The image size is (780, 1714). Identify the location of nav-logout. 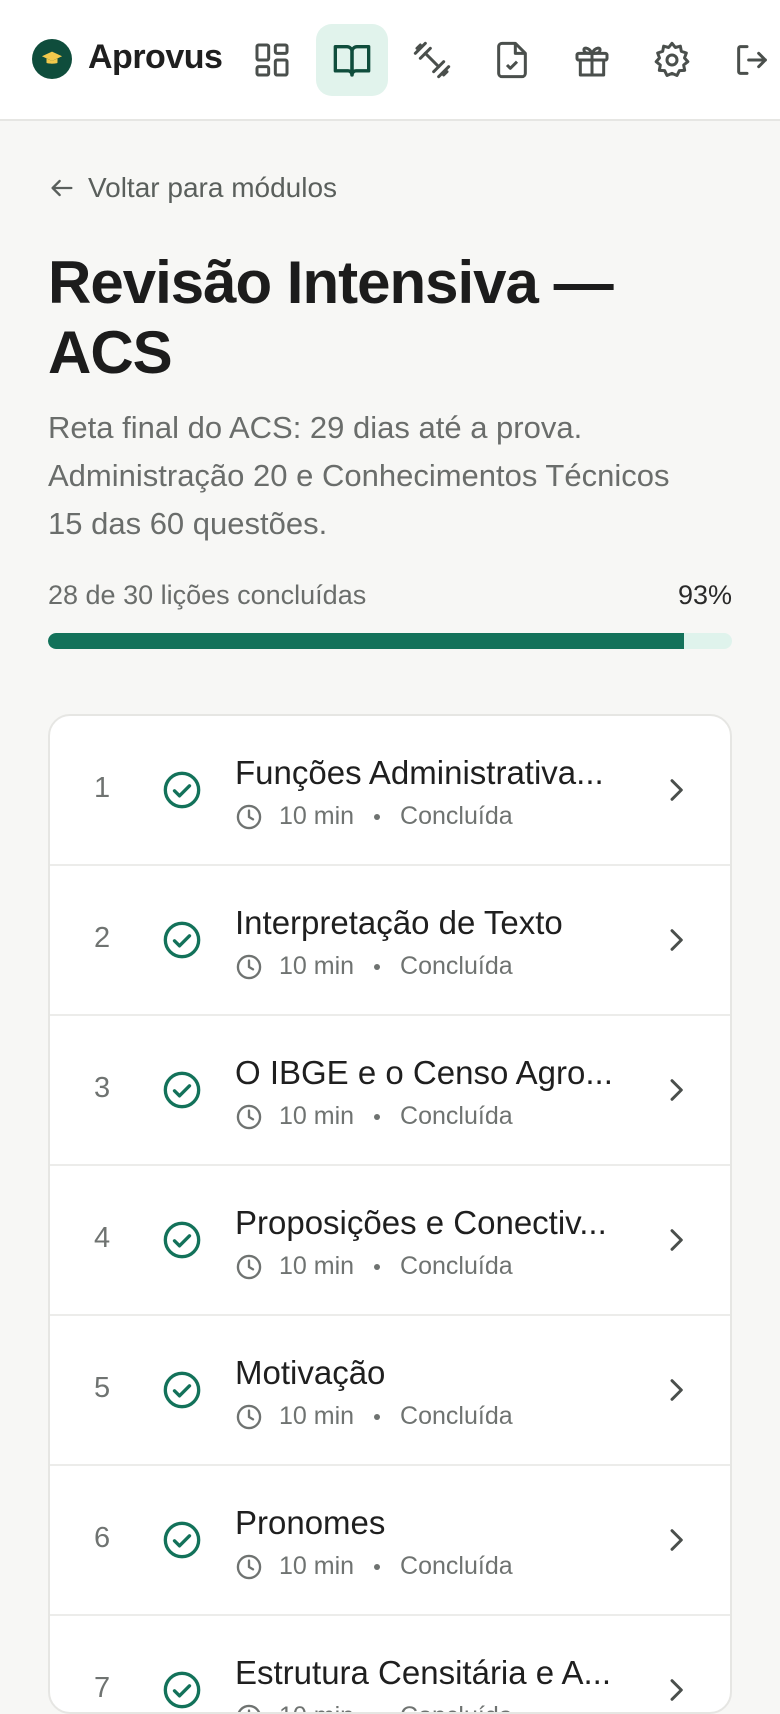
(748, 60).